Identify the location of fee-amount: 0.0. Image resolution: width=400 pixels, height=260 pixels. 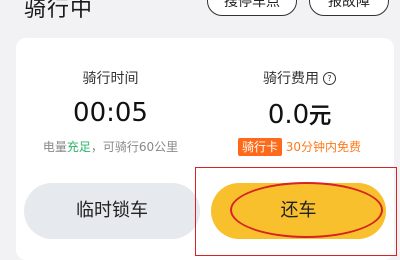
(288, 115).